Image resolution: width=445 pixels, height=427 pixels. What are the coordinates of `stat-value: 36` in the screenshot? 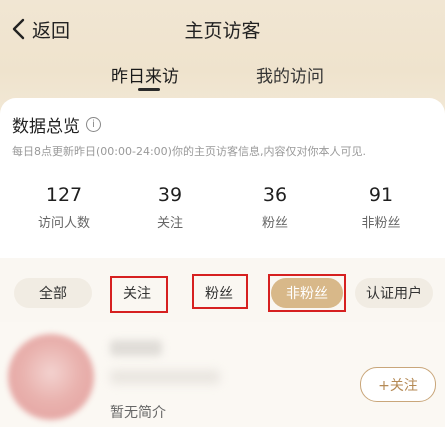 It's located at (275, 195).